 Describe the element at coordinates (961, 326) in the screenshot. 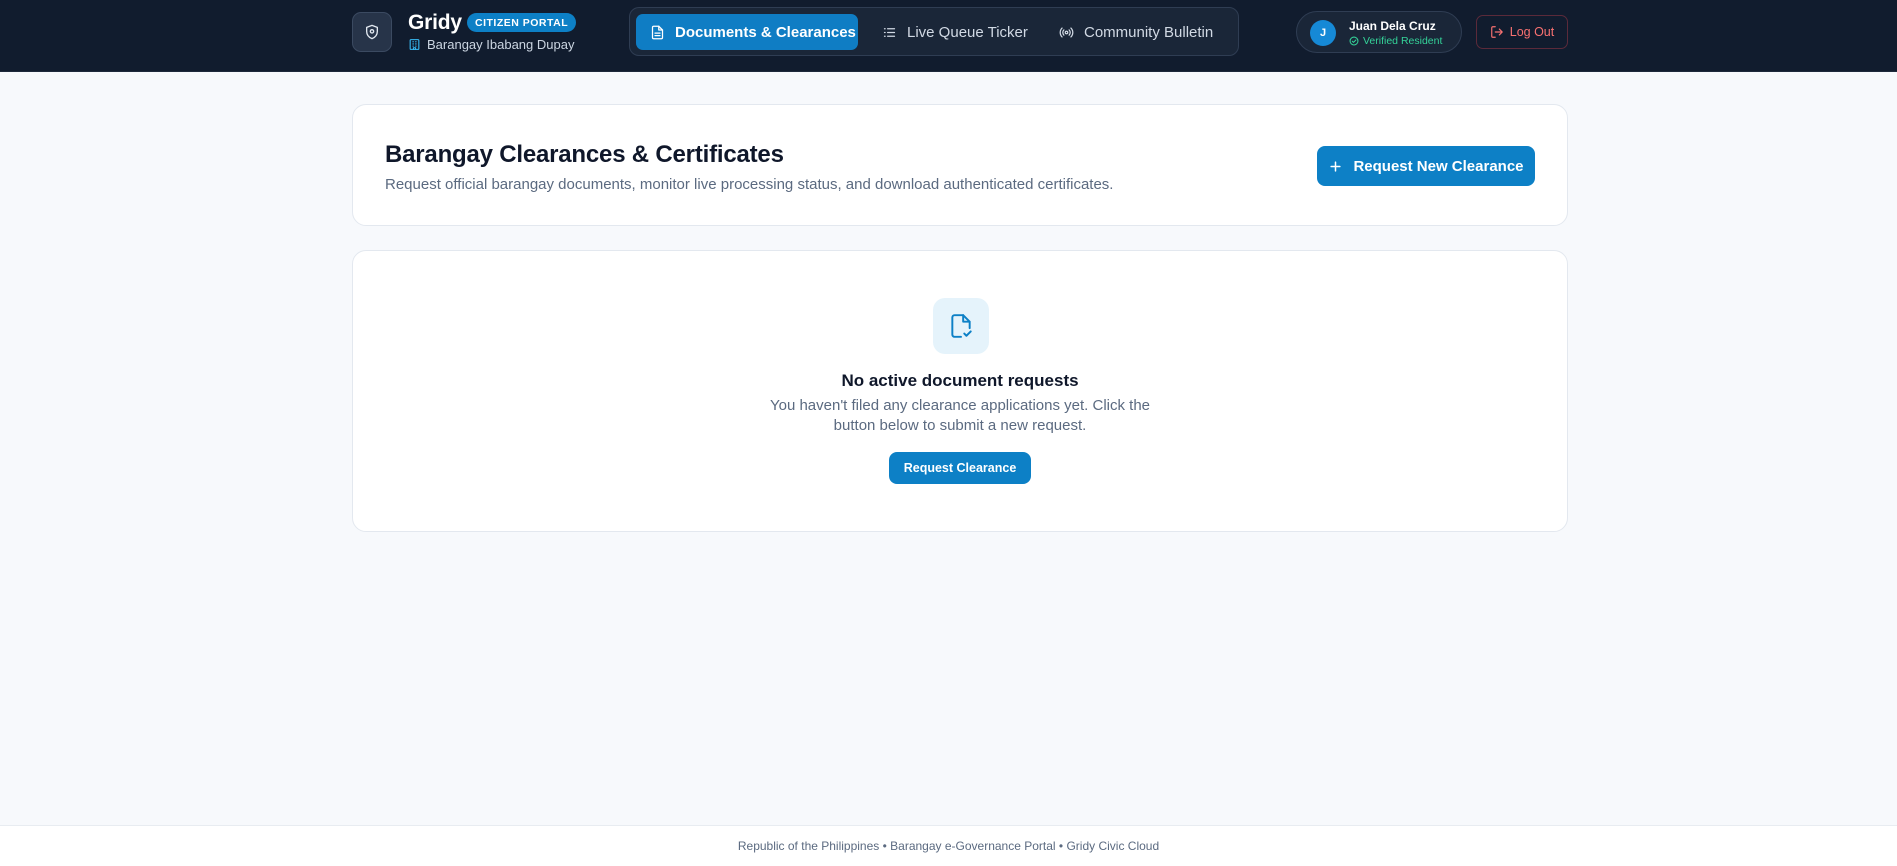

I see `document-check-icon` at that location.